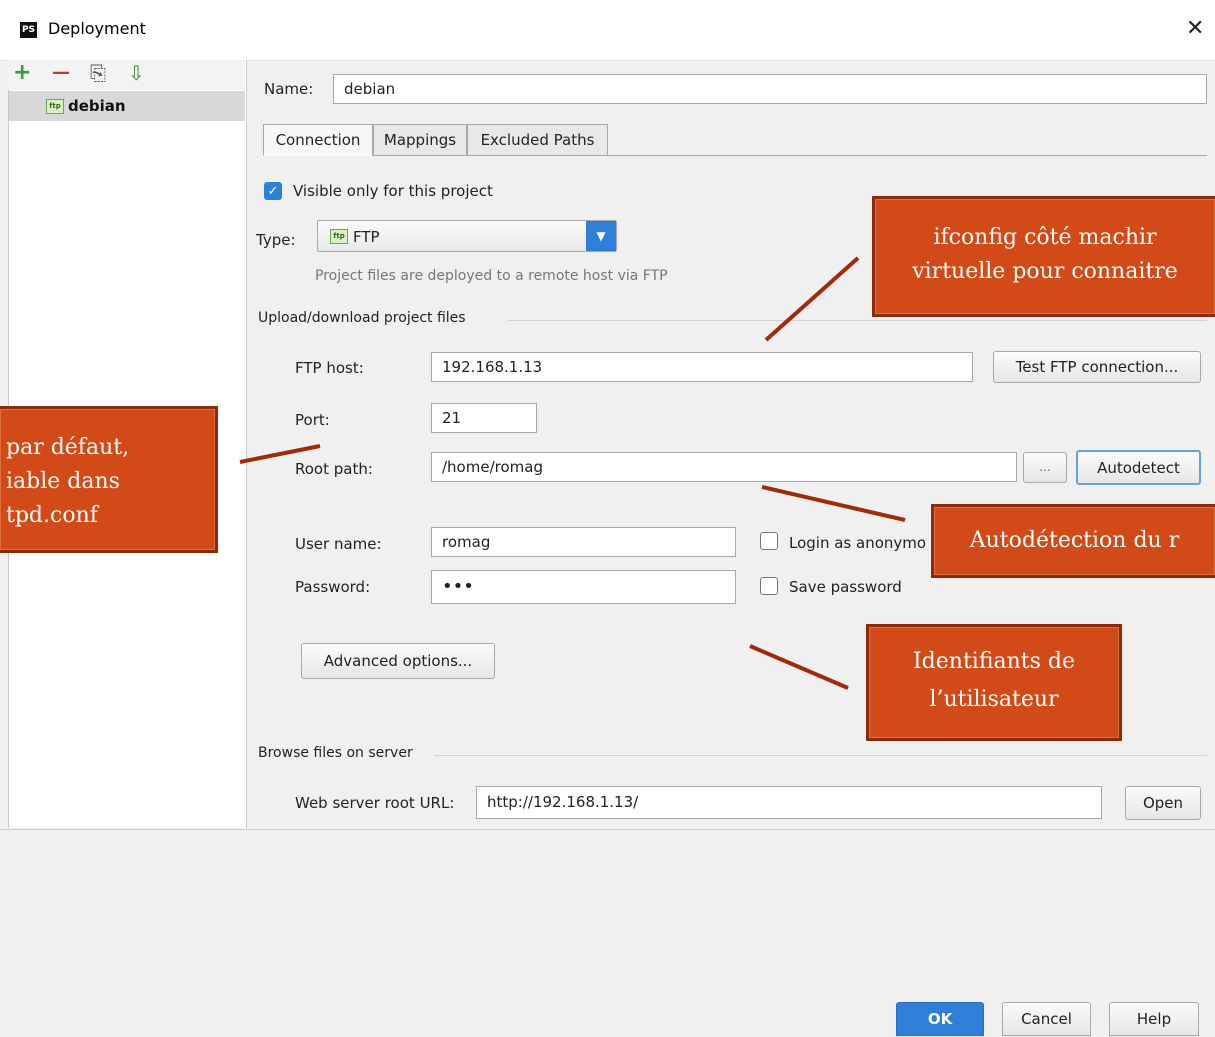 The width and height of the screenshot is (1215, 1037). What do you see at coordinates (833, 503) in the screenshot?
I see `annotation-line-autodetect` at bounding box center [833, 503].